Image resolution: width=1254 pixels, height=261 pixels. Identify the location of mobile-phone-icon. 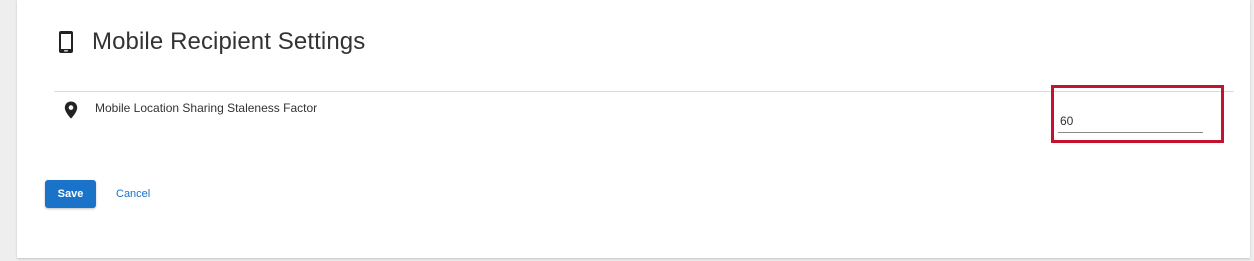
(66, 42).